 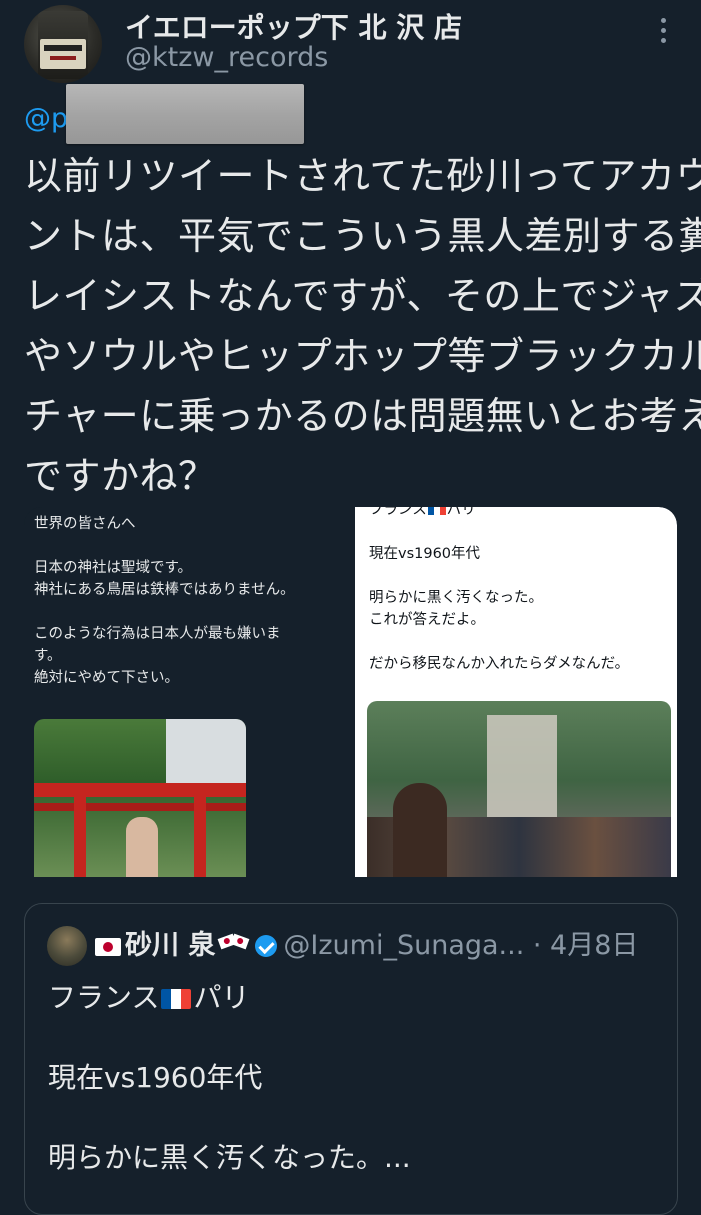 I want to click on quote-date: · 4月8日, so click(x=586, y=945).